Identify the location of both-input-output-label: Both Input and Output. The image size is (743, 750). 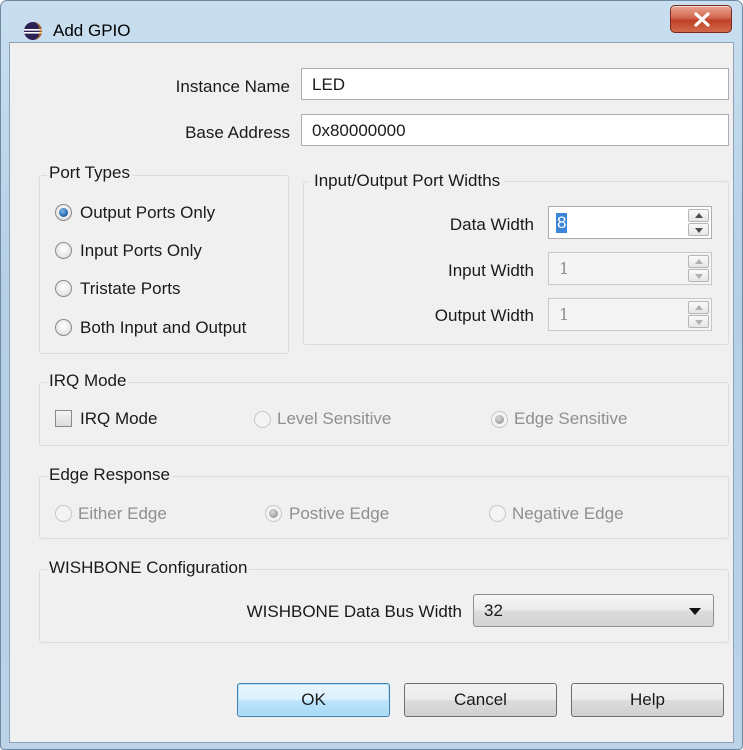
(163, 328).